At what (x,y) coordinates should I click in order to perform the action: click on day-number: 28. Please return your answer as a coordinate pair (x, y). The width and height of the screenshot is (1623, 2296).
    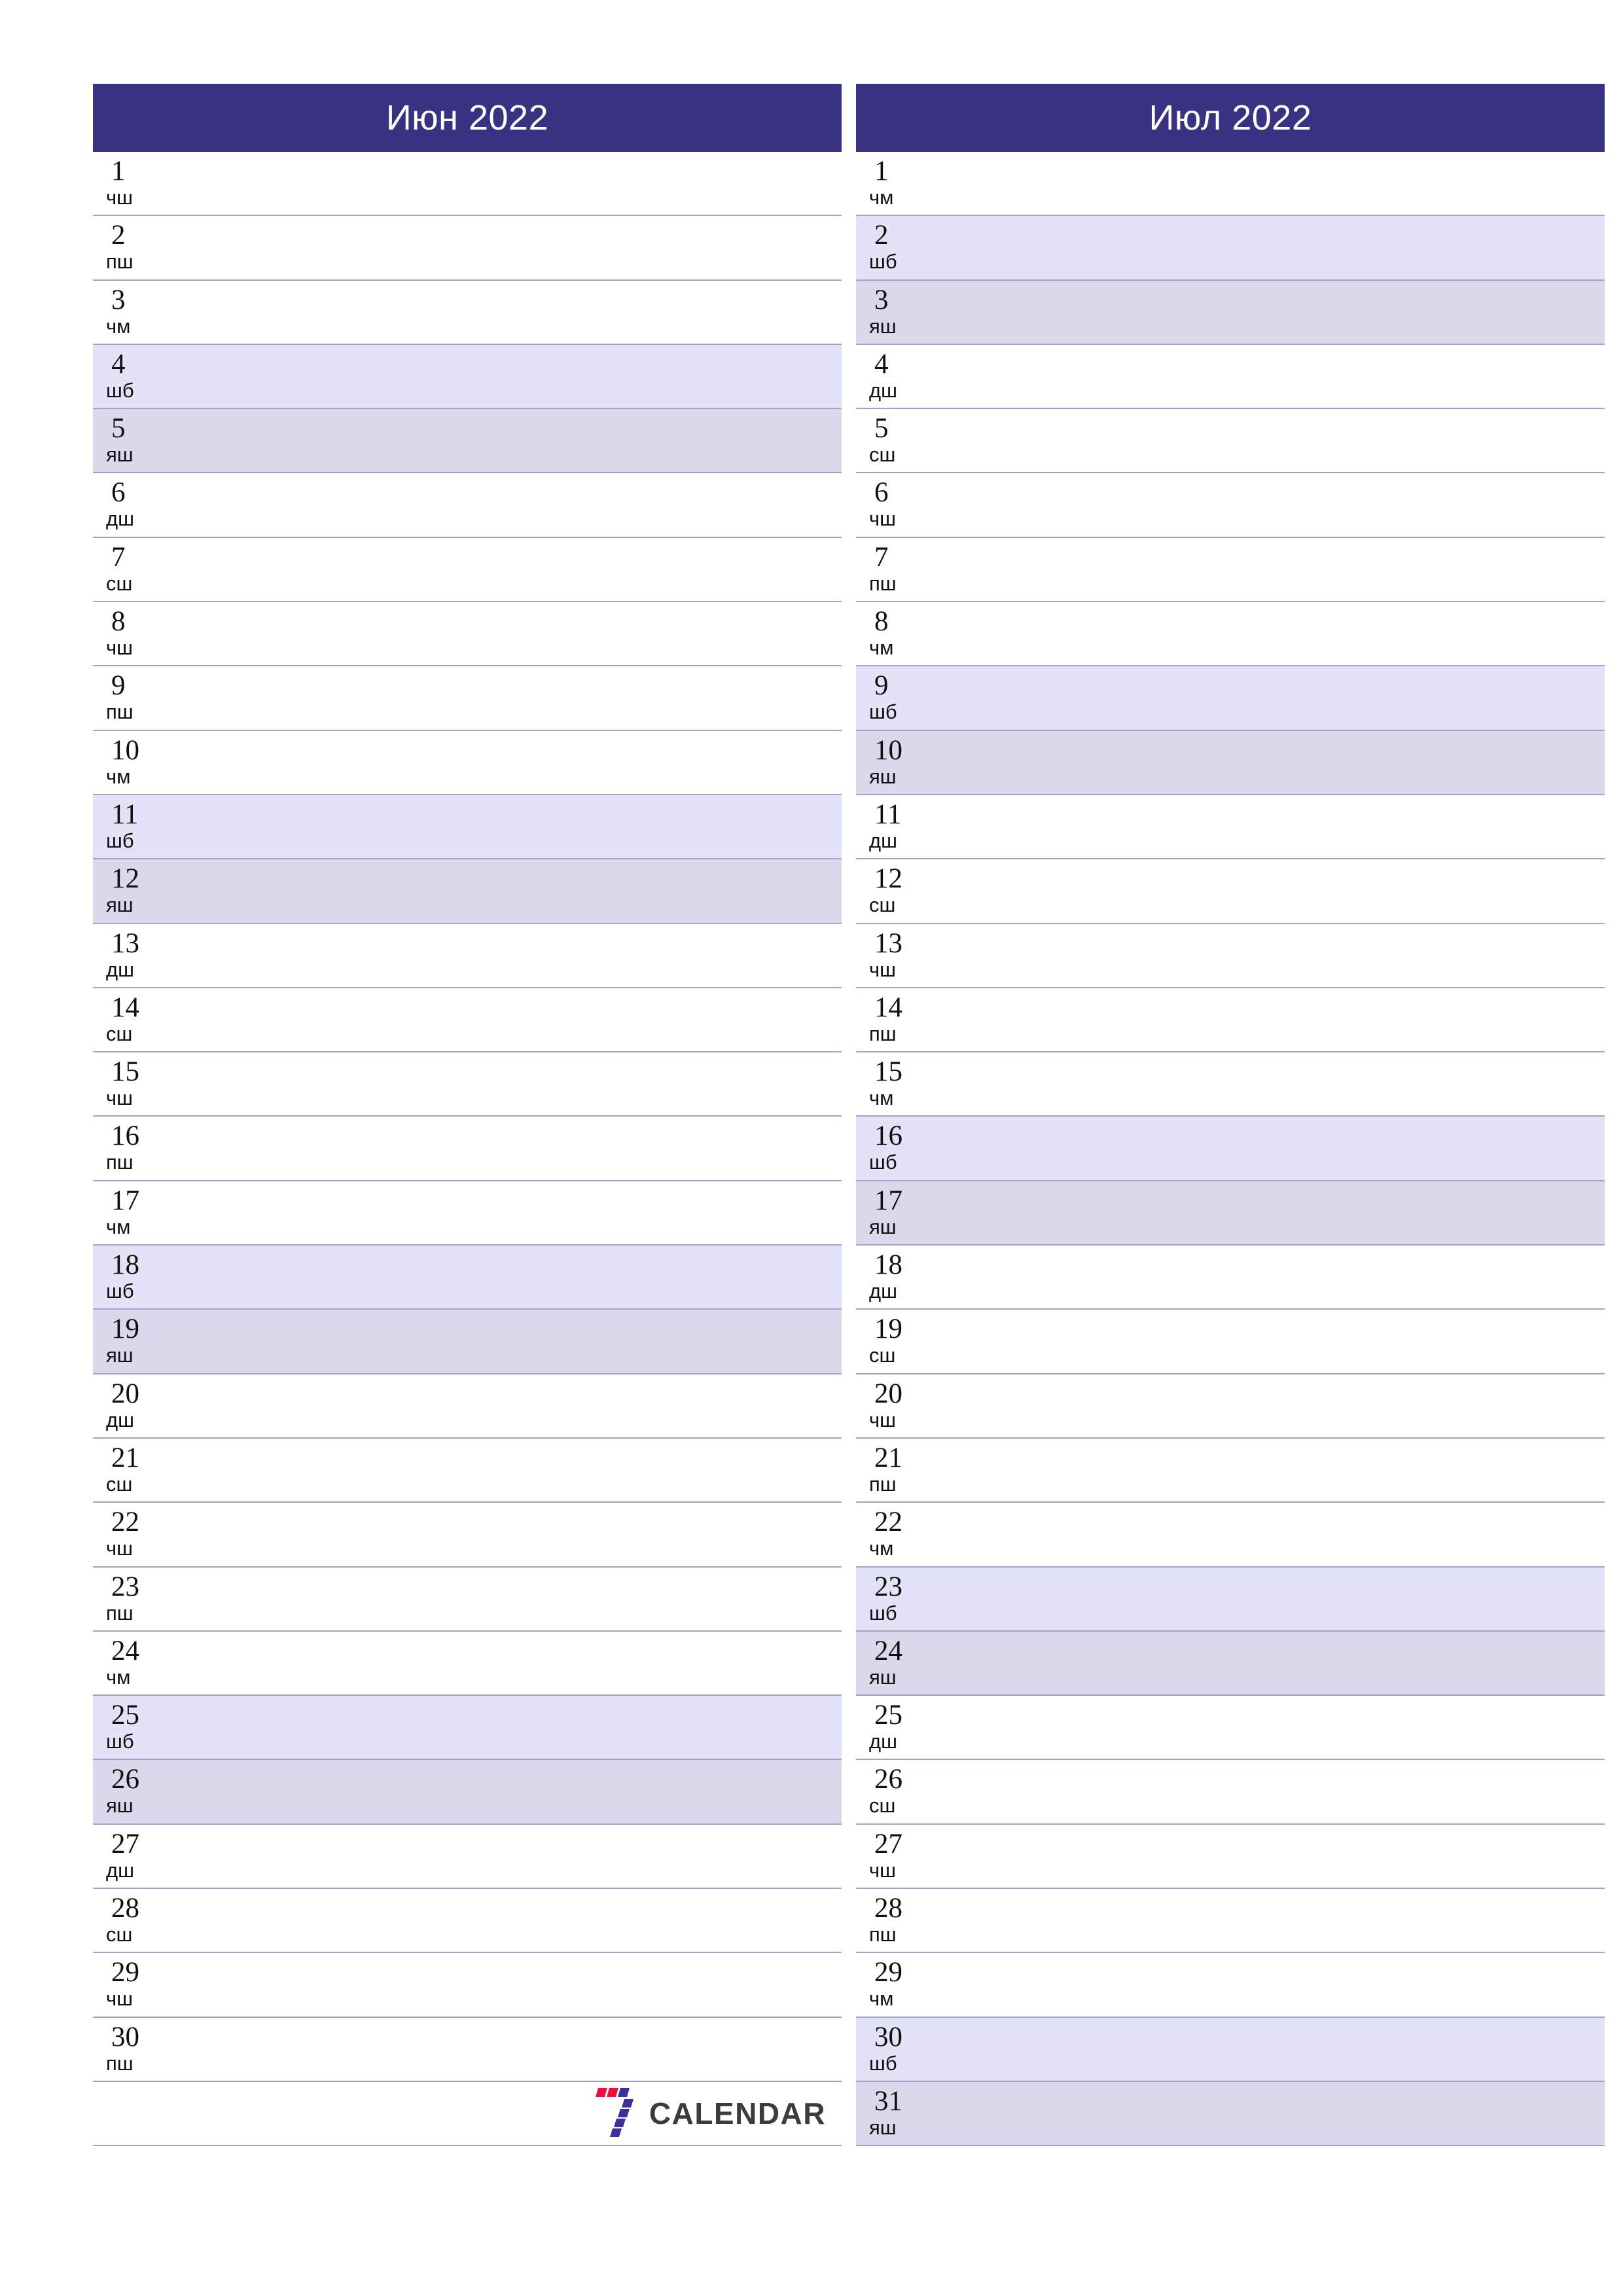
    Looking at the image, I should click on (888, 1908).